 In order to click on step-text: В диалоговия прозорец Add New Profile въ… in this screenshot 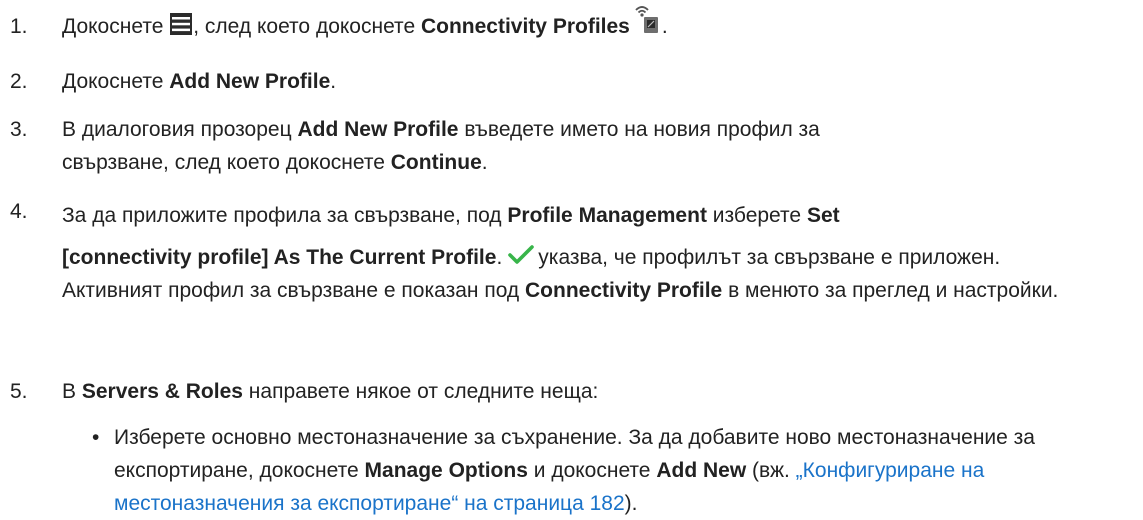, I will do `click(492, 146)`.